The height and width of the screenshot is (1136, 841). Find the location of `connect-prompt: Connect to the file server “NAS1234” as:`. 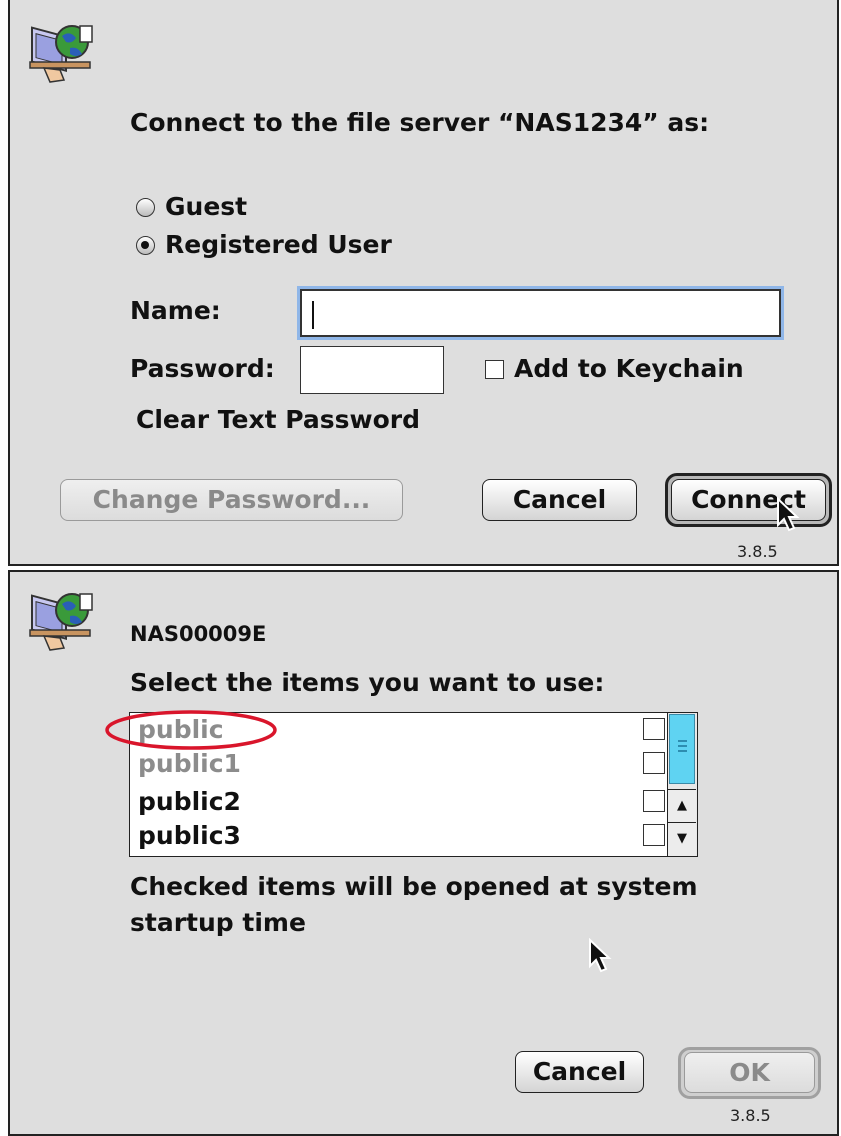

connect-prompt: Connect to the file server “NAS1234” as: is located at coordinates (420, 122).